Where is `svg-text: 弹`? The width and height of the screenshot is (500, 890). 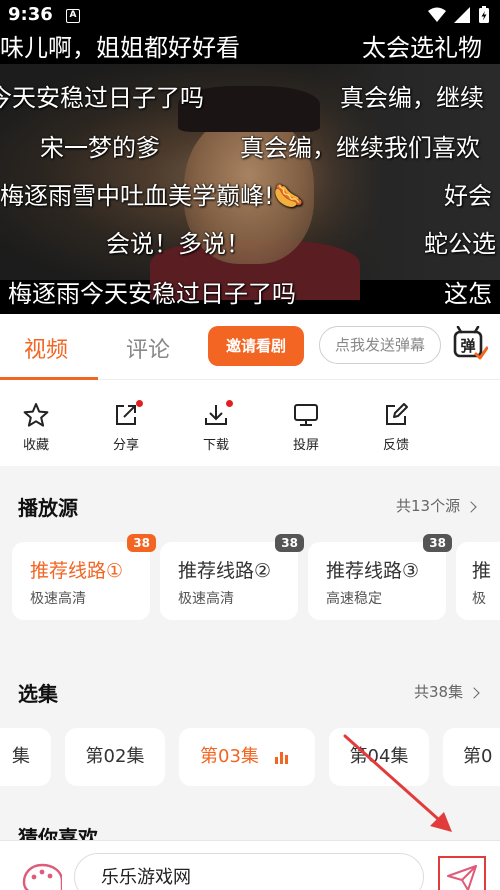
svg-text: 弹 is located at coordinates (467, 346).